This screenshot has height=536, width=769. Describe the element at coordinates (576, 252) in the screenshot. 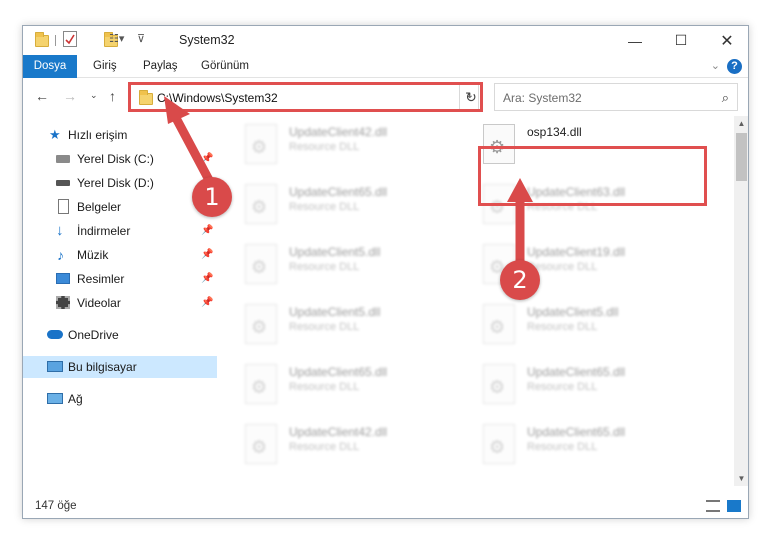

I see `file-name: UpdateClient19.dll` at that location.